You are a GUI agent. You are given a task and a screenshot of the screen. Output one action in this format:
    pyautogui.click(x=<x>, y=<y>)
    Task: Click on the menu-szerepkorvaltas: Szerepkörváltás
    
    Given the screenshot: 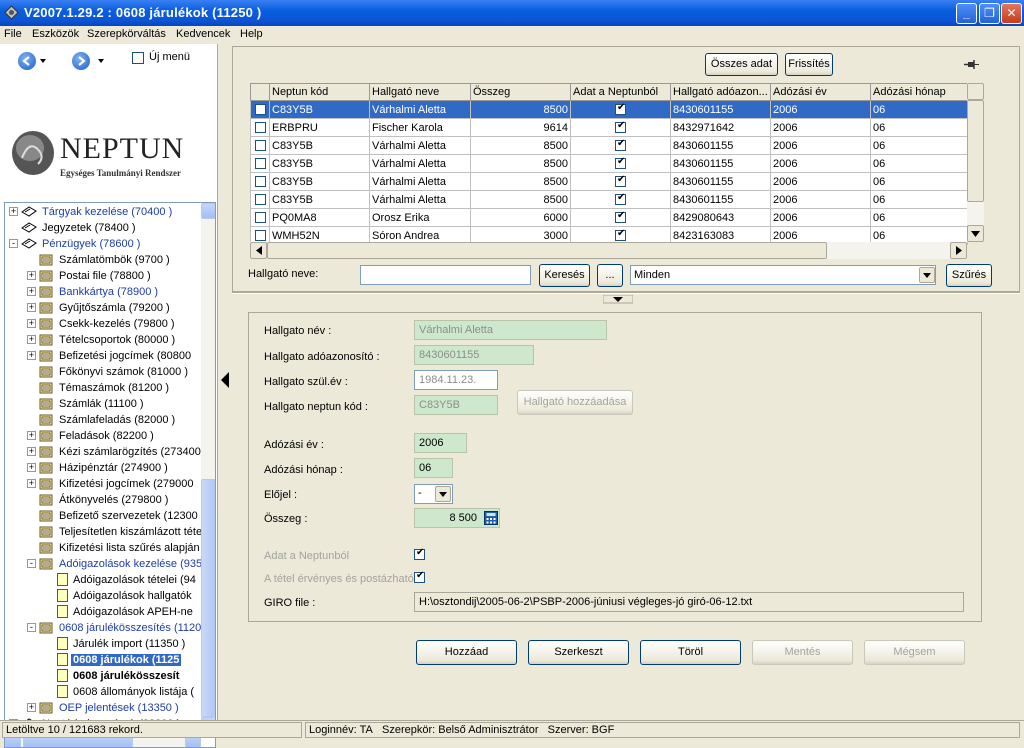 What is the action you would take?
    pyautogui.click(x=126, y=34)
    